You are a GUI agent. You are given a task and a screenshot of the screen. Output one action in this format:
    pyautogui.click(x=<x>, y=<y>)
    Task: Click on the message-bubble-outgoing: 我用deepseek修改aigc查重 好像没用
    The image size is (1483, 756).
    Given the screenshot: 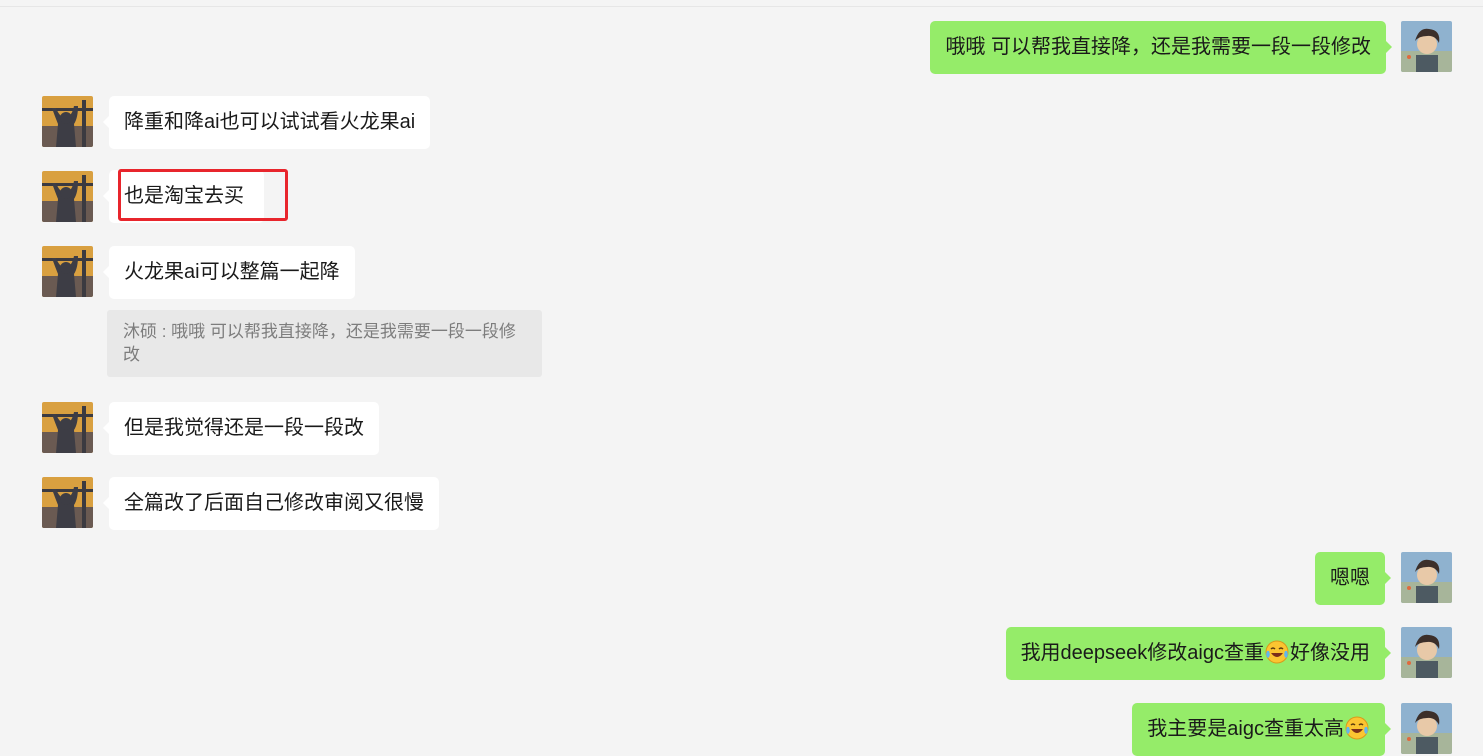 What is the action you would take?
    pyautogui.click(x=1198, y=653)
    